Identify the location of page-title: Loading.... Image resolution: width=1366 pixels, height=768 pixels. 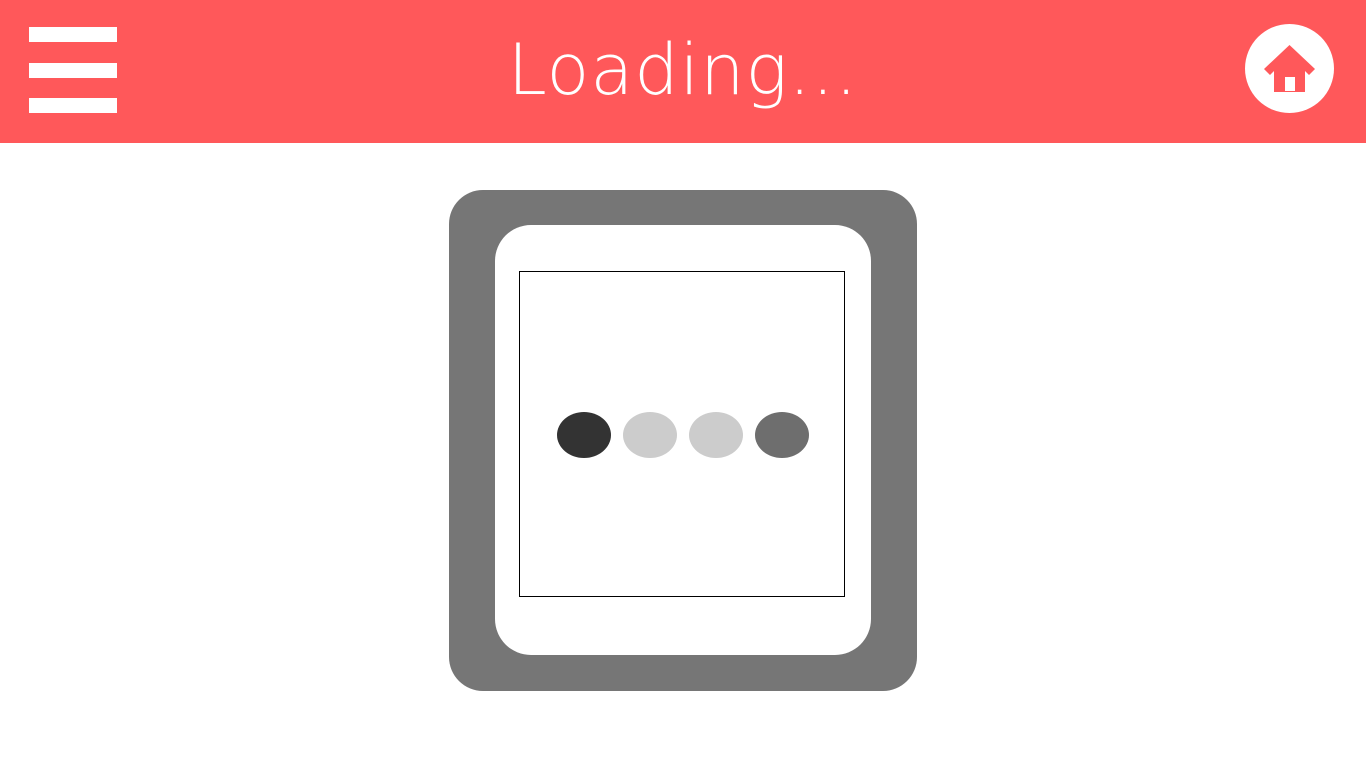
(683, 70).